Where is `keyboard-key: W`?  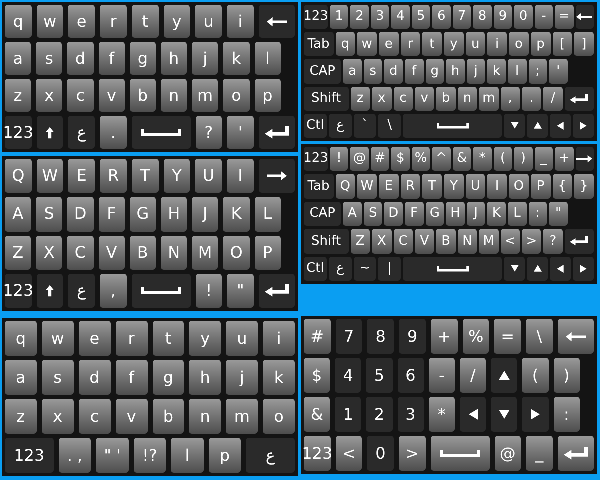 keyboard-key: W is located at coordinates (50, 176).